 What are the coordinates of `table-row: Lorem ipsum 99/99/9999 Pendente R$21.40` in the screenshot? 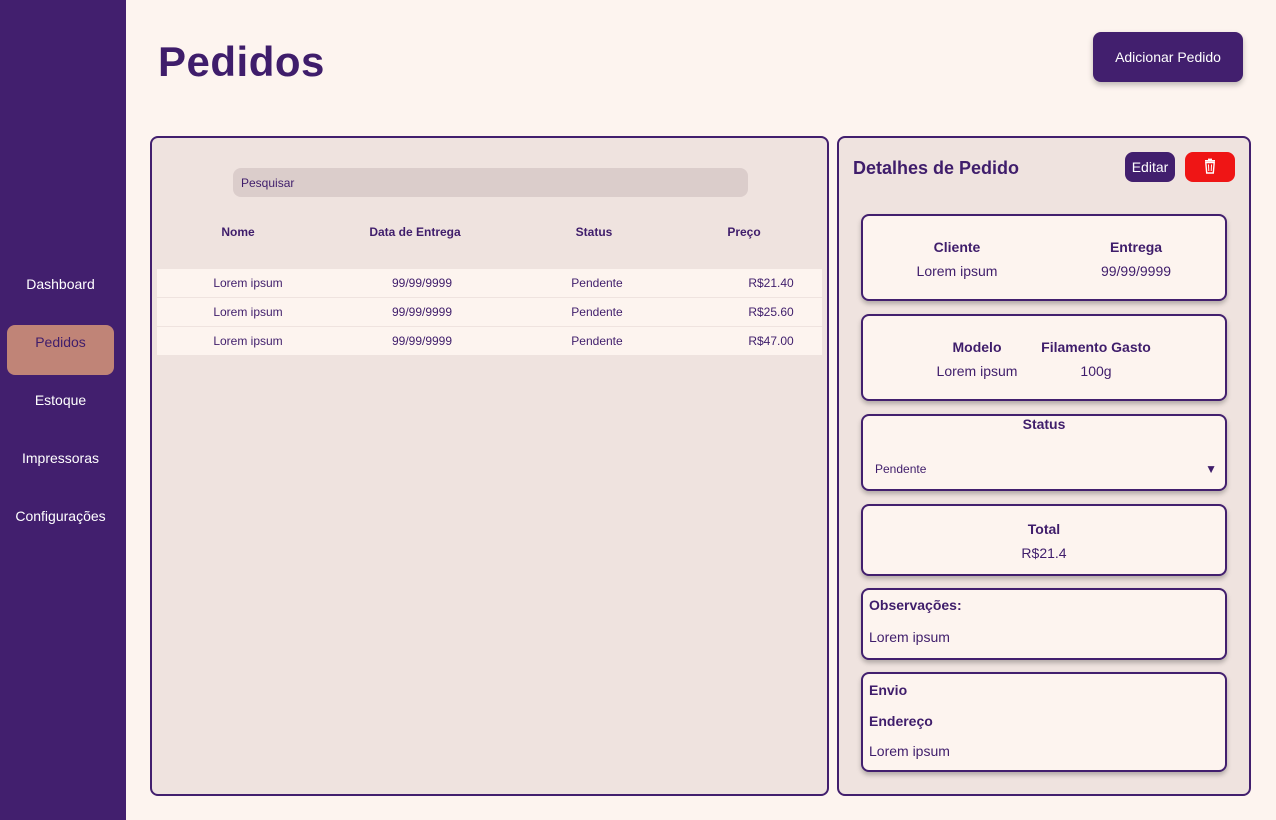 It's located at (489, 283).